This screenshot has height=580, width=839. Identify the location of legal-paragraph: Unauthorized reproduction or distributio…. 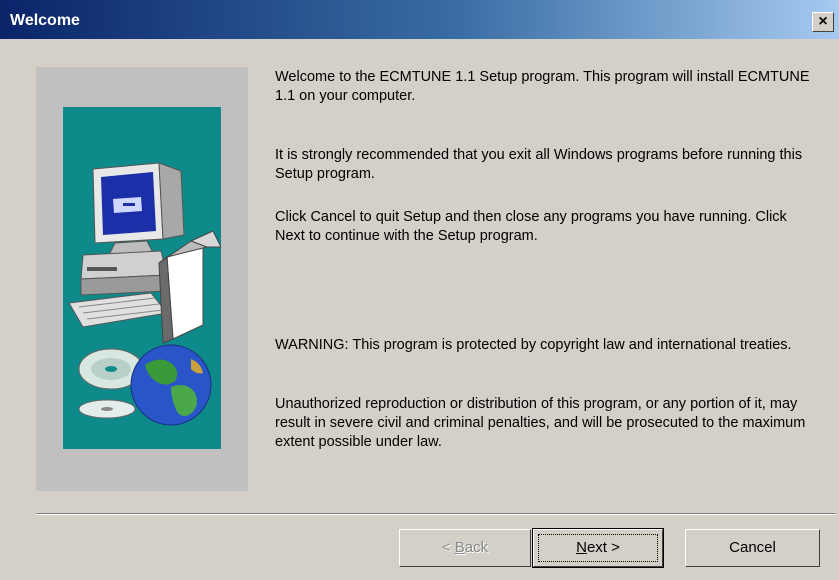
(540, 423).